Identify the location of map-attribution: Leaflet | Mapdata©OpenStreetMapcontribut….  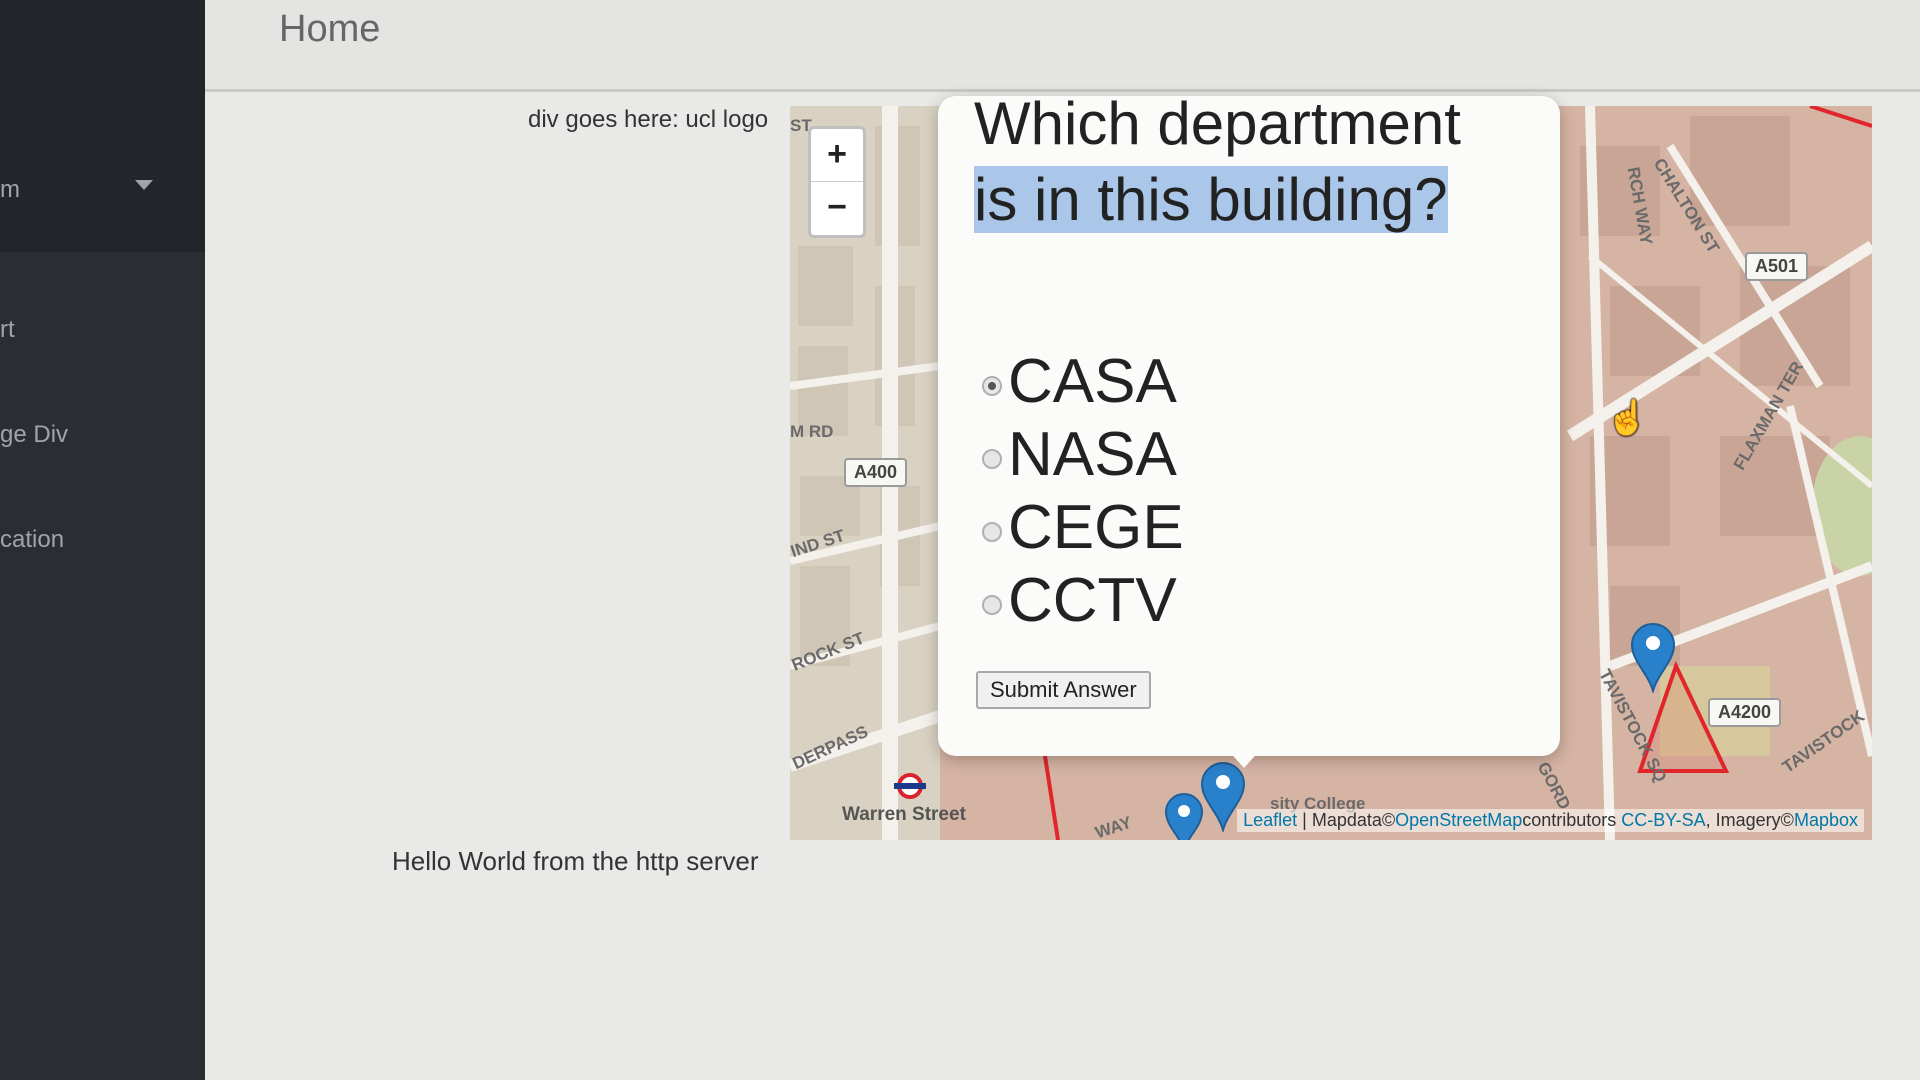
(1550, 820).